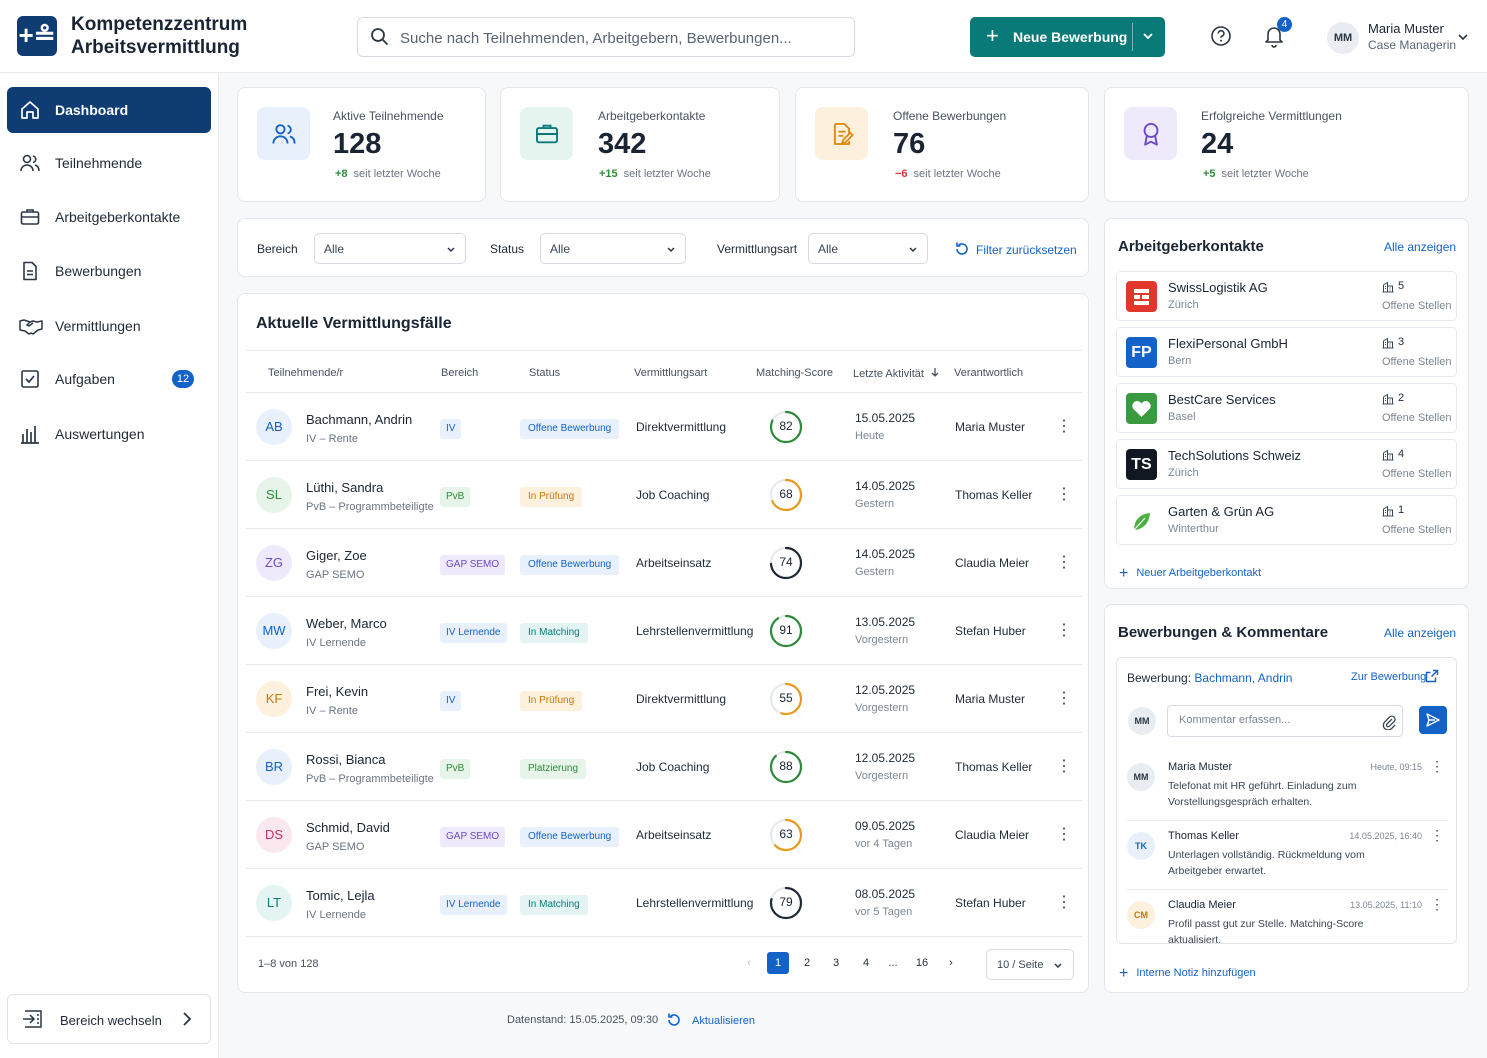 The height and width of the screenshot is (1058, 1487). I want to click on column-header-last-activity: Letzte Aktivität, so click(896, 373).